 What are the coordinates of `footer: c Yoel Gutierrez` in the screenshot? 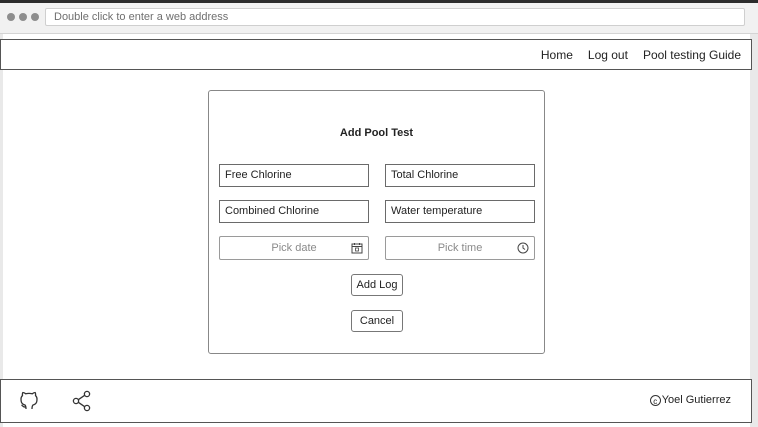 It's located at (376, 401).